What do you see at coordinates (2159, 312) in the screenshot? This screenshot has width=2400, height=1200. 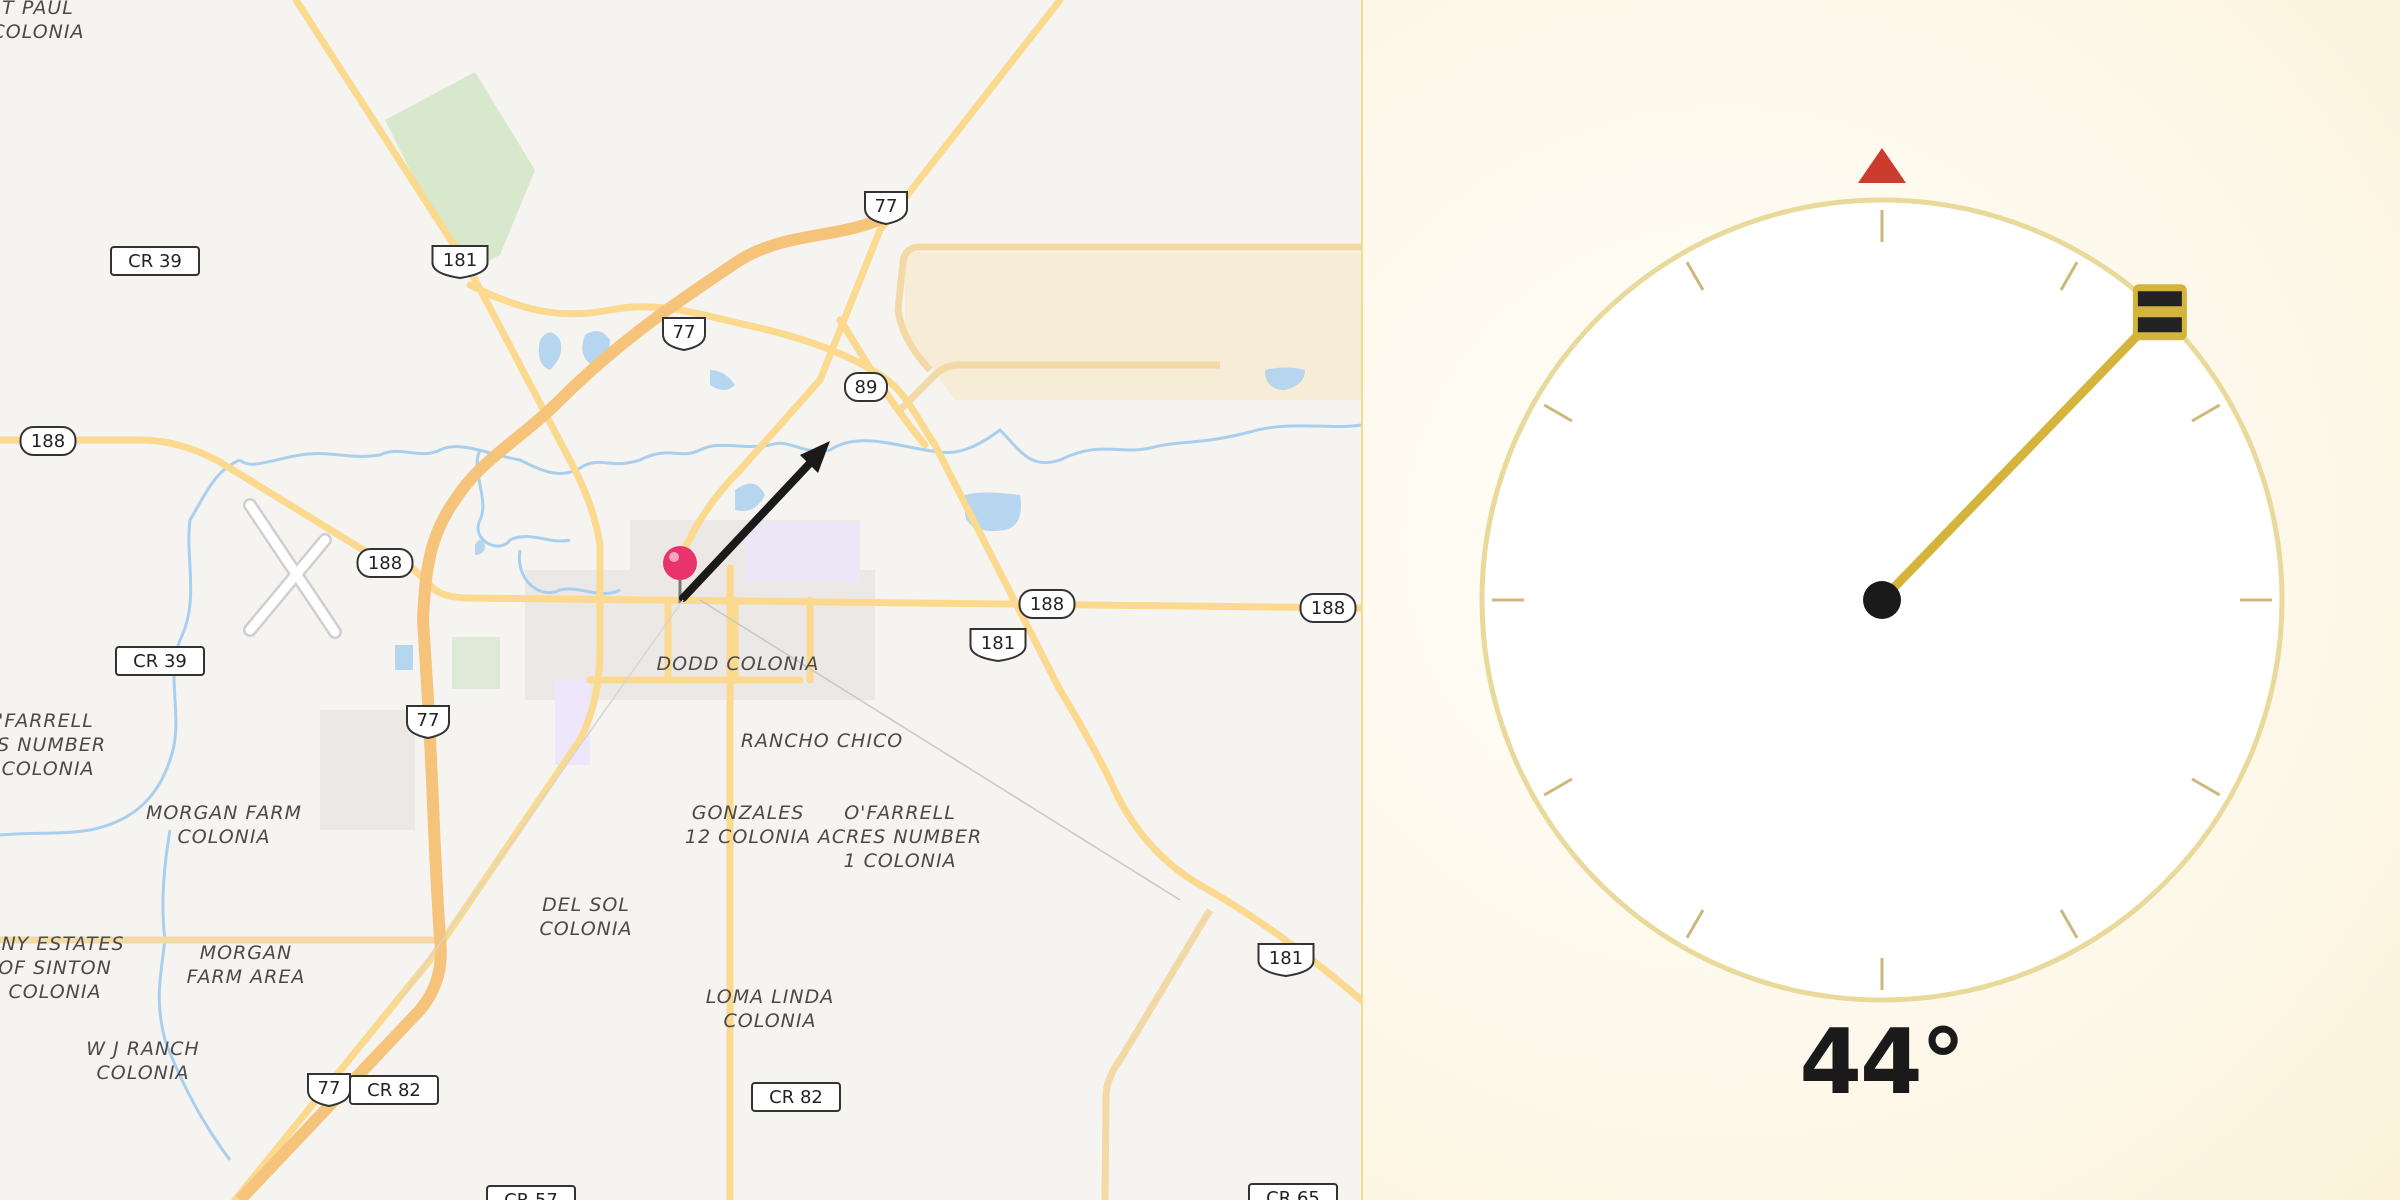 I see `needle-handle` at bounding box center [2159, 312].